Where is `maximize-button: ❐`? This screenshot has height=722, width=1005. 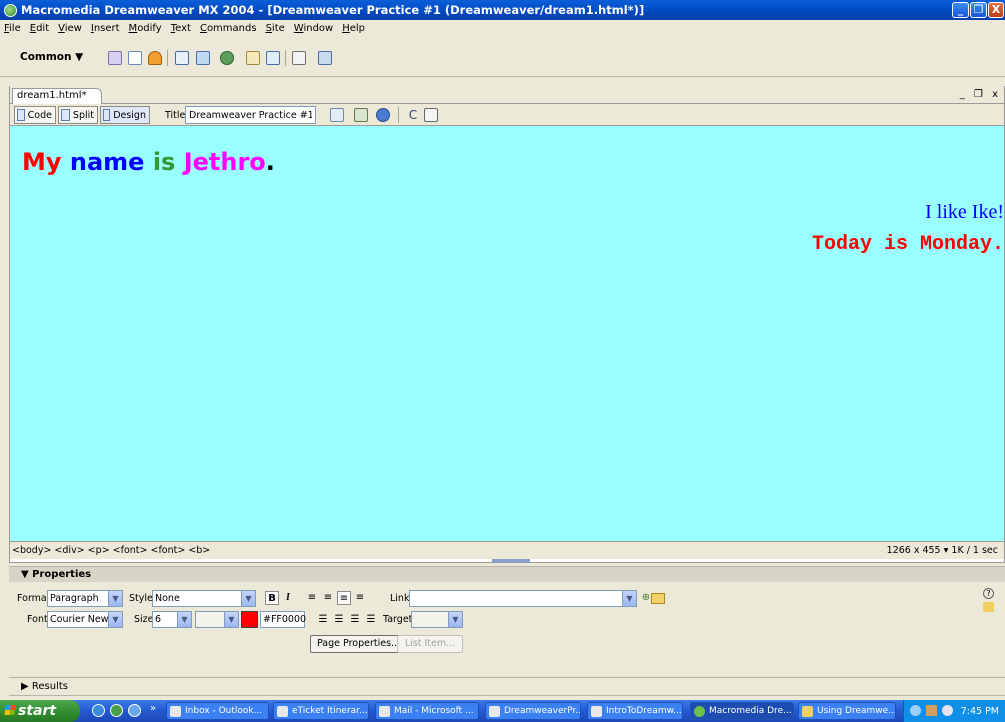
maximize-button: ❐ is located at coordinates (978, 10).